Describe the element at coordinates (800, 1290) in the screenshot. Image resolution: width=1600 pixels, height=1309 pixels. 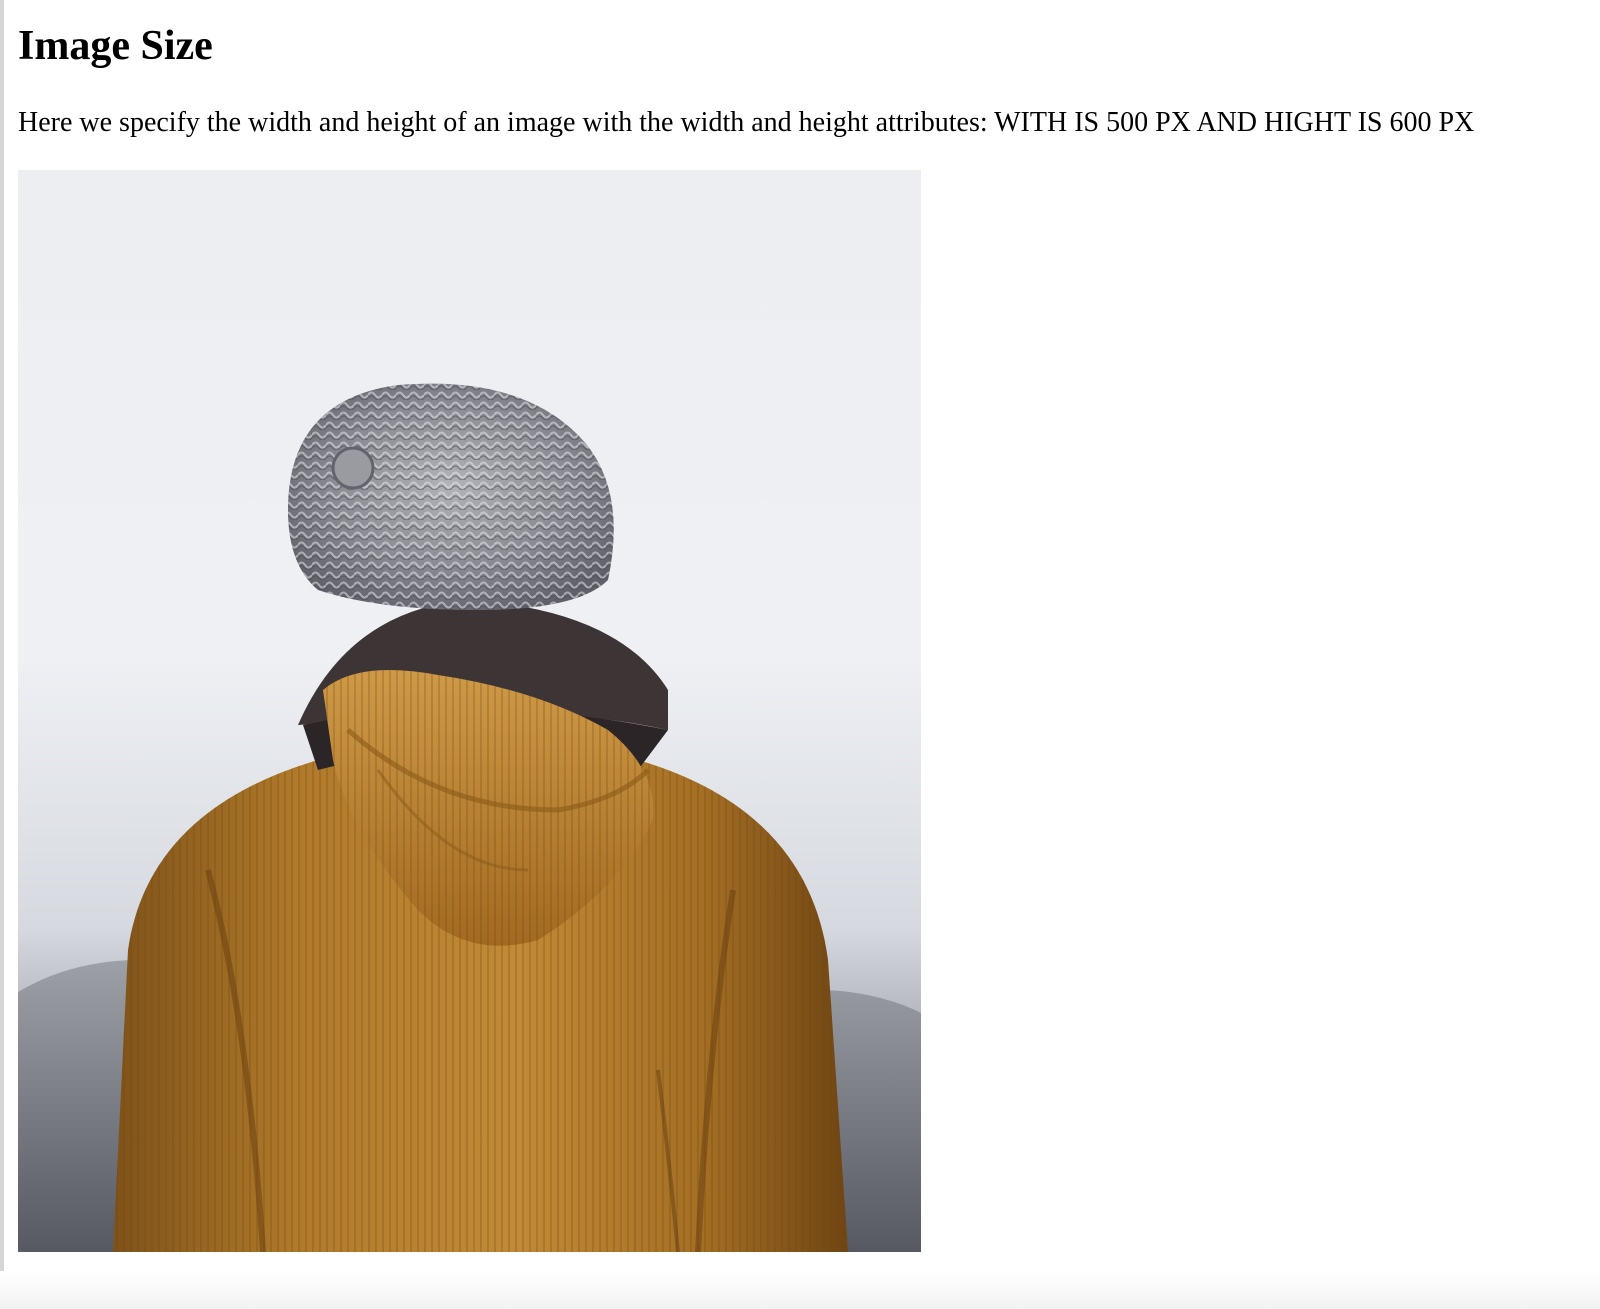
I see `window-bottom-bar` at that location.